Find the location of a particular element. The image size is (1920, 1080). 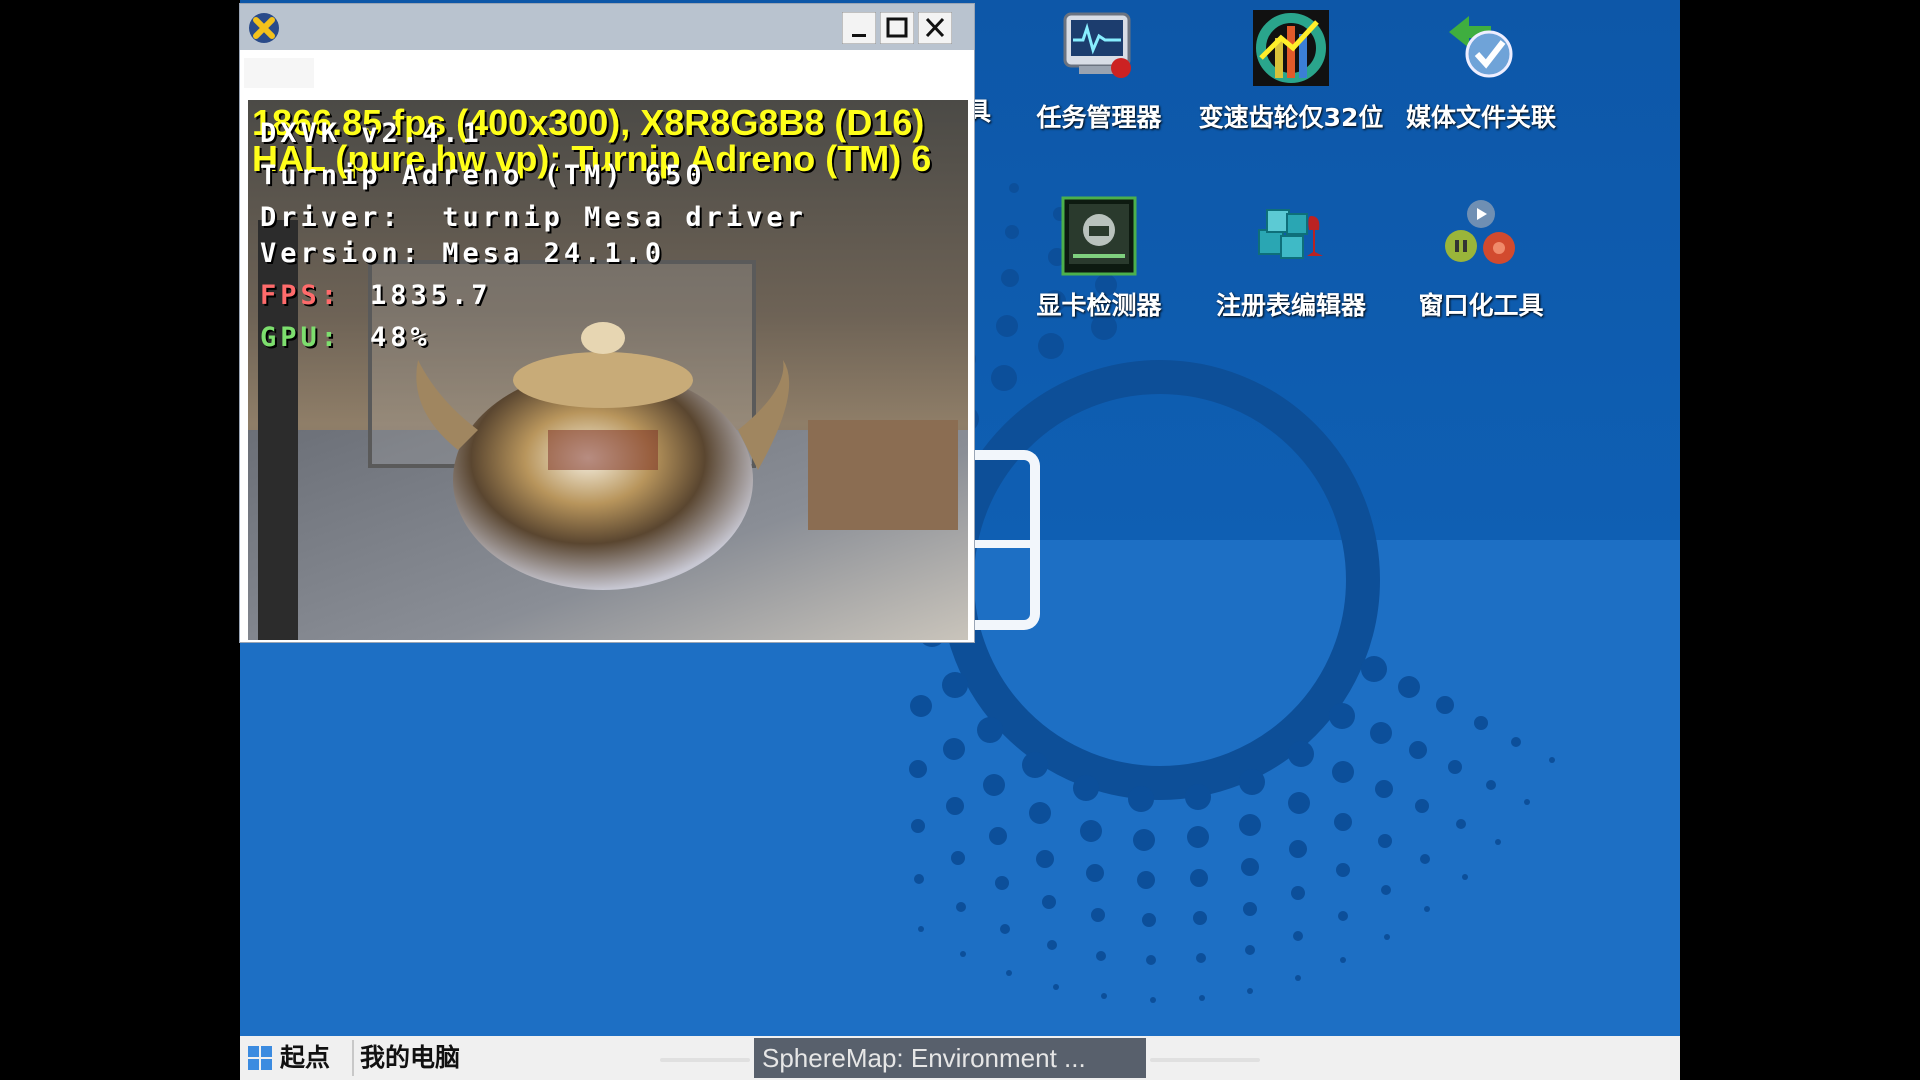

speed-gear-icon is located at coordinates (1291, 48).